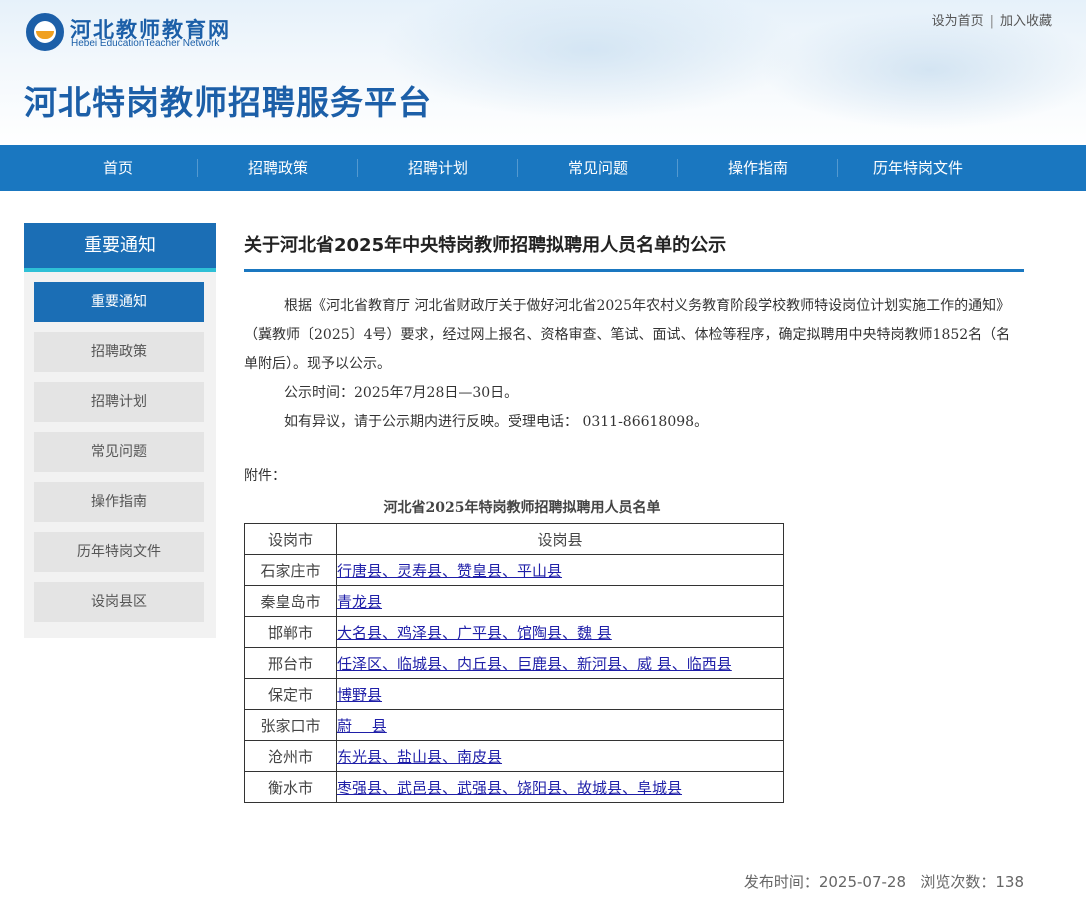  What do you see at coordinates (119, 402) in the screenshot?
I see `sidebar-item-plan: 招聘计划` at bounding box center [119, 402].